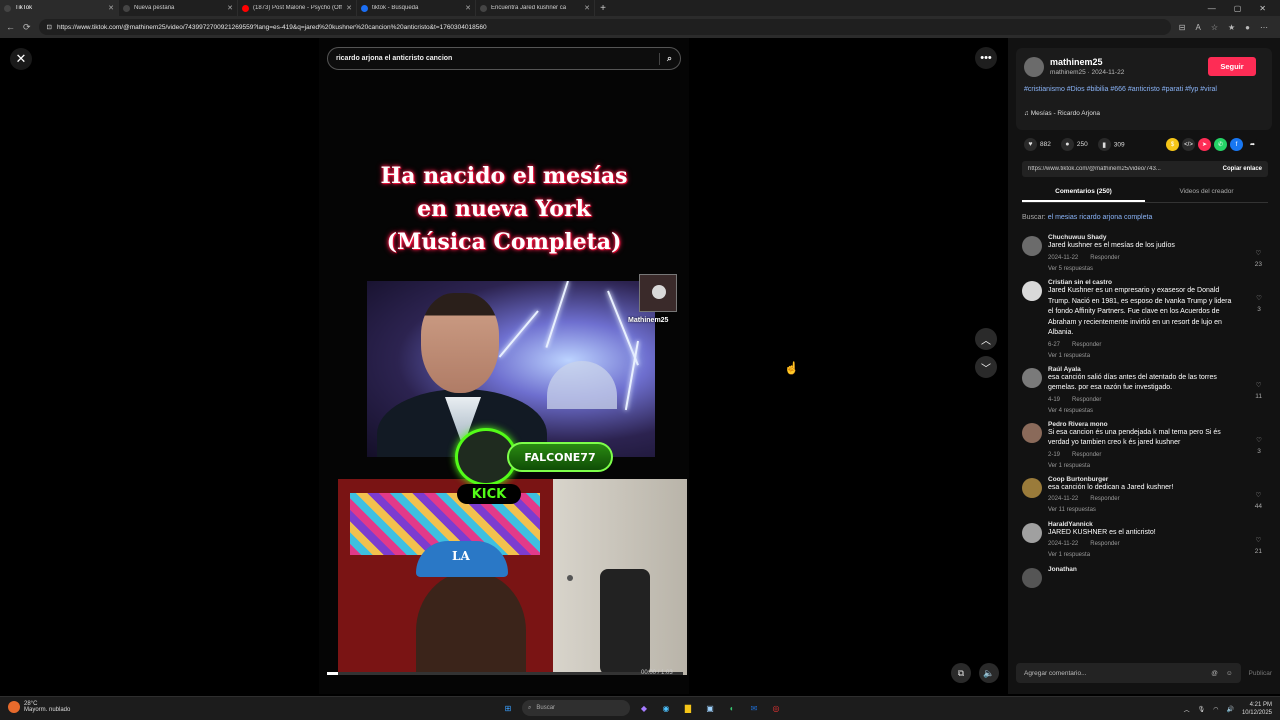 The image size is (1280, 720). I want to click on embed-icon: </>, so click(1188, 144).